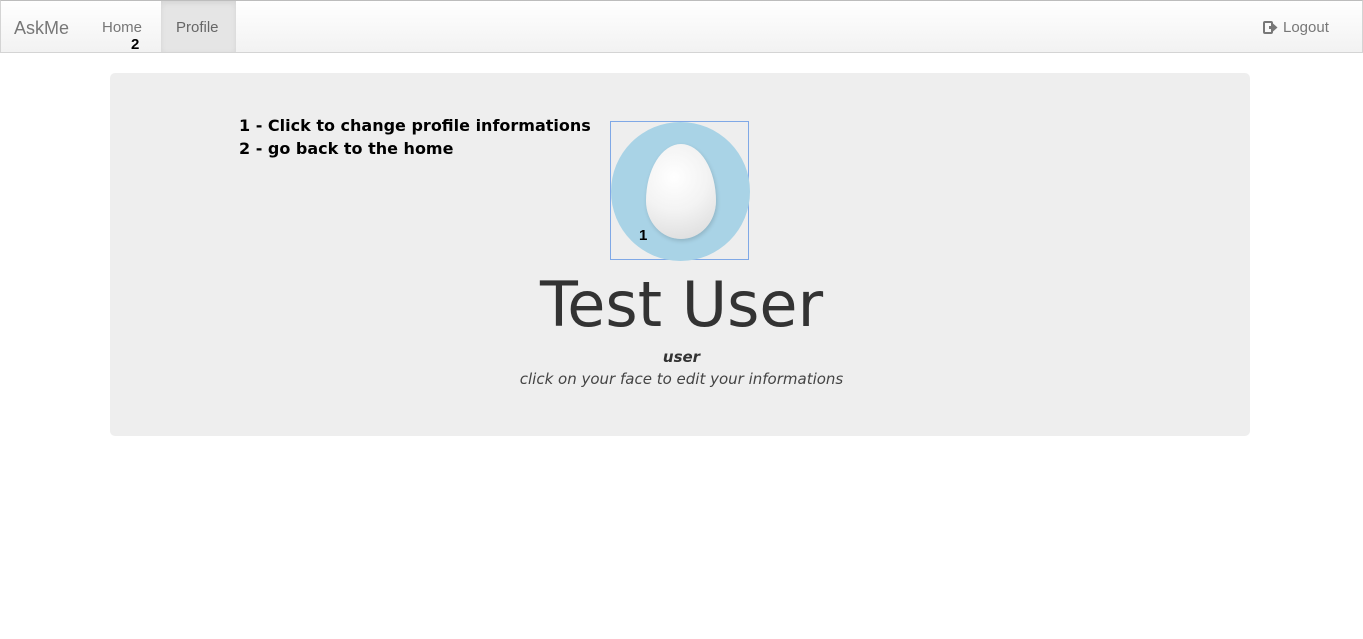 Image resolution: width=1363 pixels, height=639 pixels. What do you see at coordinates (1270, 27) in the screenshot?
I see `sign-out-icon` at bounding box center [1270, 27].